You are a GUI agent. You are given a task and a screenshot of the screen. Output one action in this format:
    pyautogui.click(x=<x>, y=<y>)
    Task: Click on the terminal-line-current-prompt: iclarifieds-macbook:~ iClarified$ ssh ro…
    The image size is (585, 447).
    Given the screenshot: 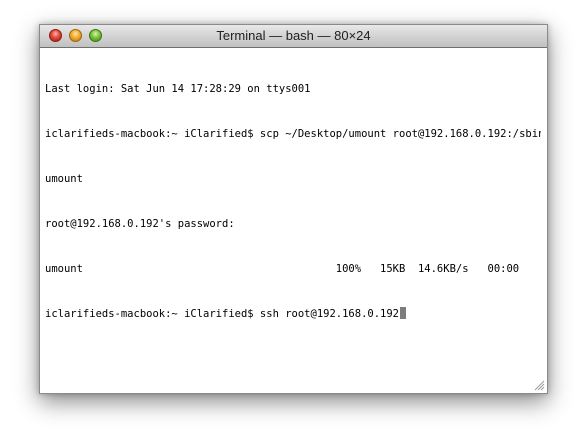 What is the action you would take?
    pyautogui.click(x=293, y=314)
    